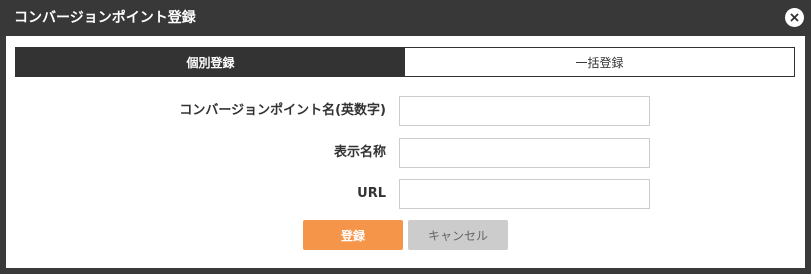 The image size is (811, 274). What do you see at coordinates (359, 152) in the screenshot?
I see `display-name-label: 表示名称` at bounding box center [359, 152].